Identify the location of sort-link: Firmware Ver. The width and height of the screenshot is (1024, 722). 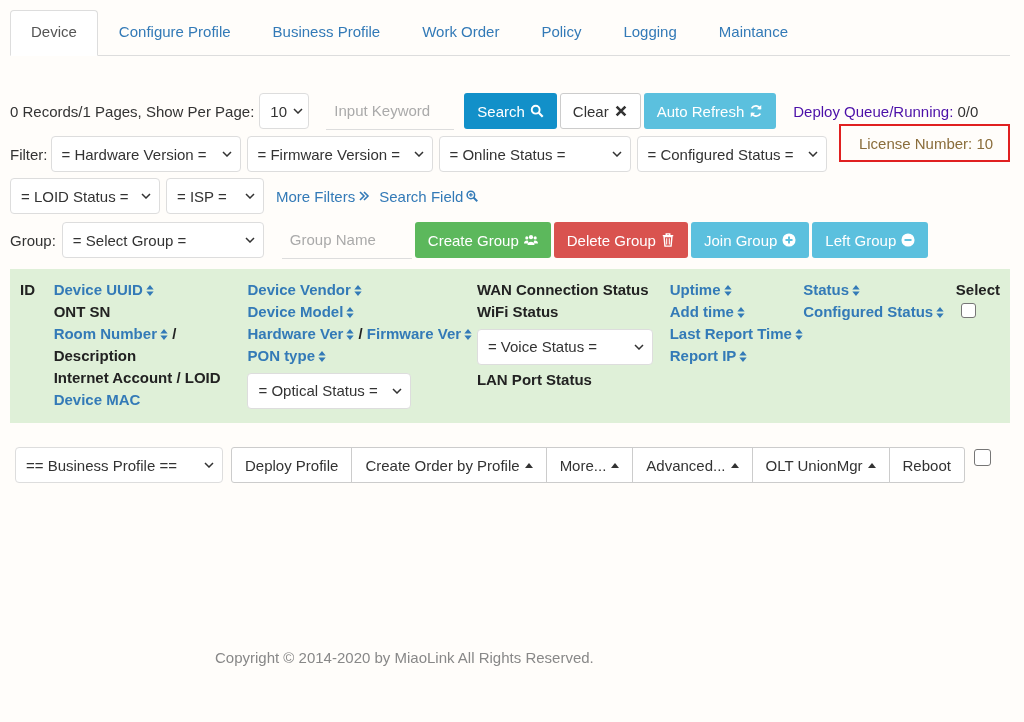
(414, 333).